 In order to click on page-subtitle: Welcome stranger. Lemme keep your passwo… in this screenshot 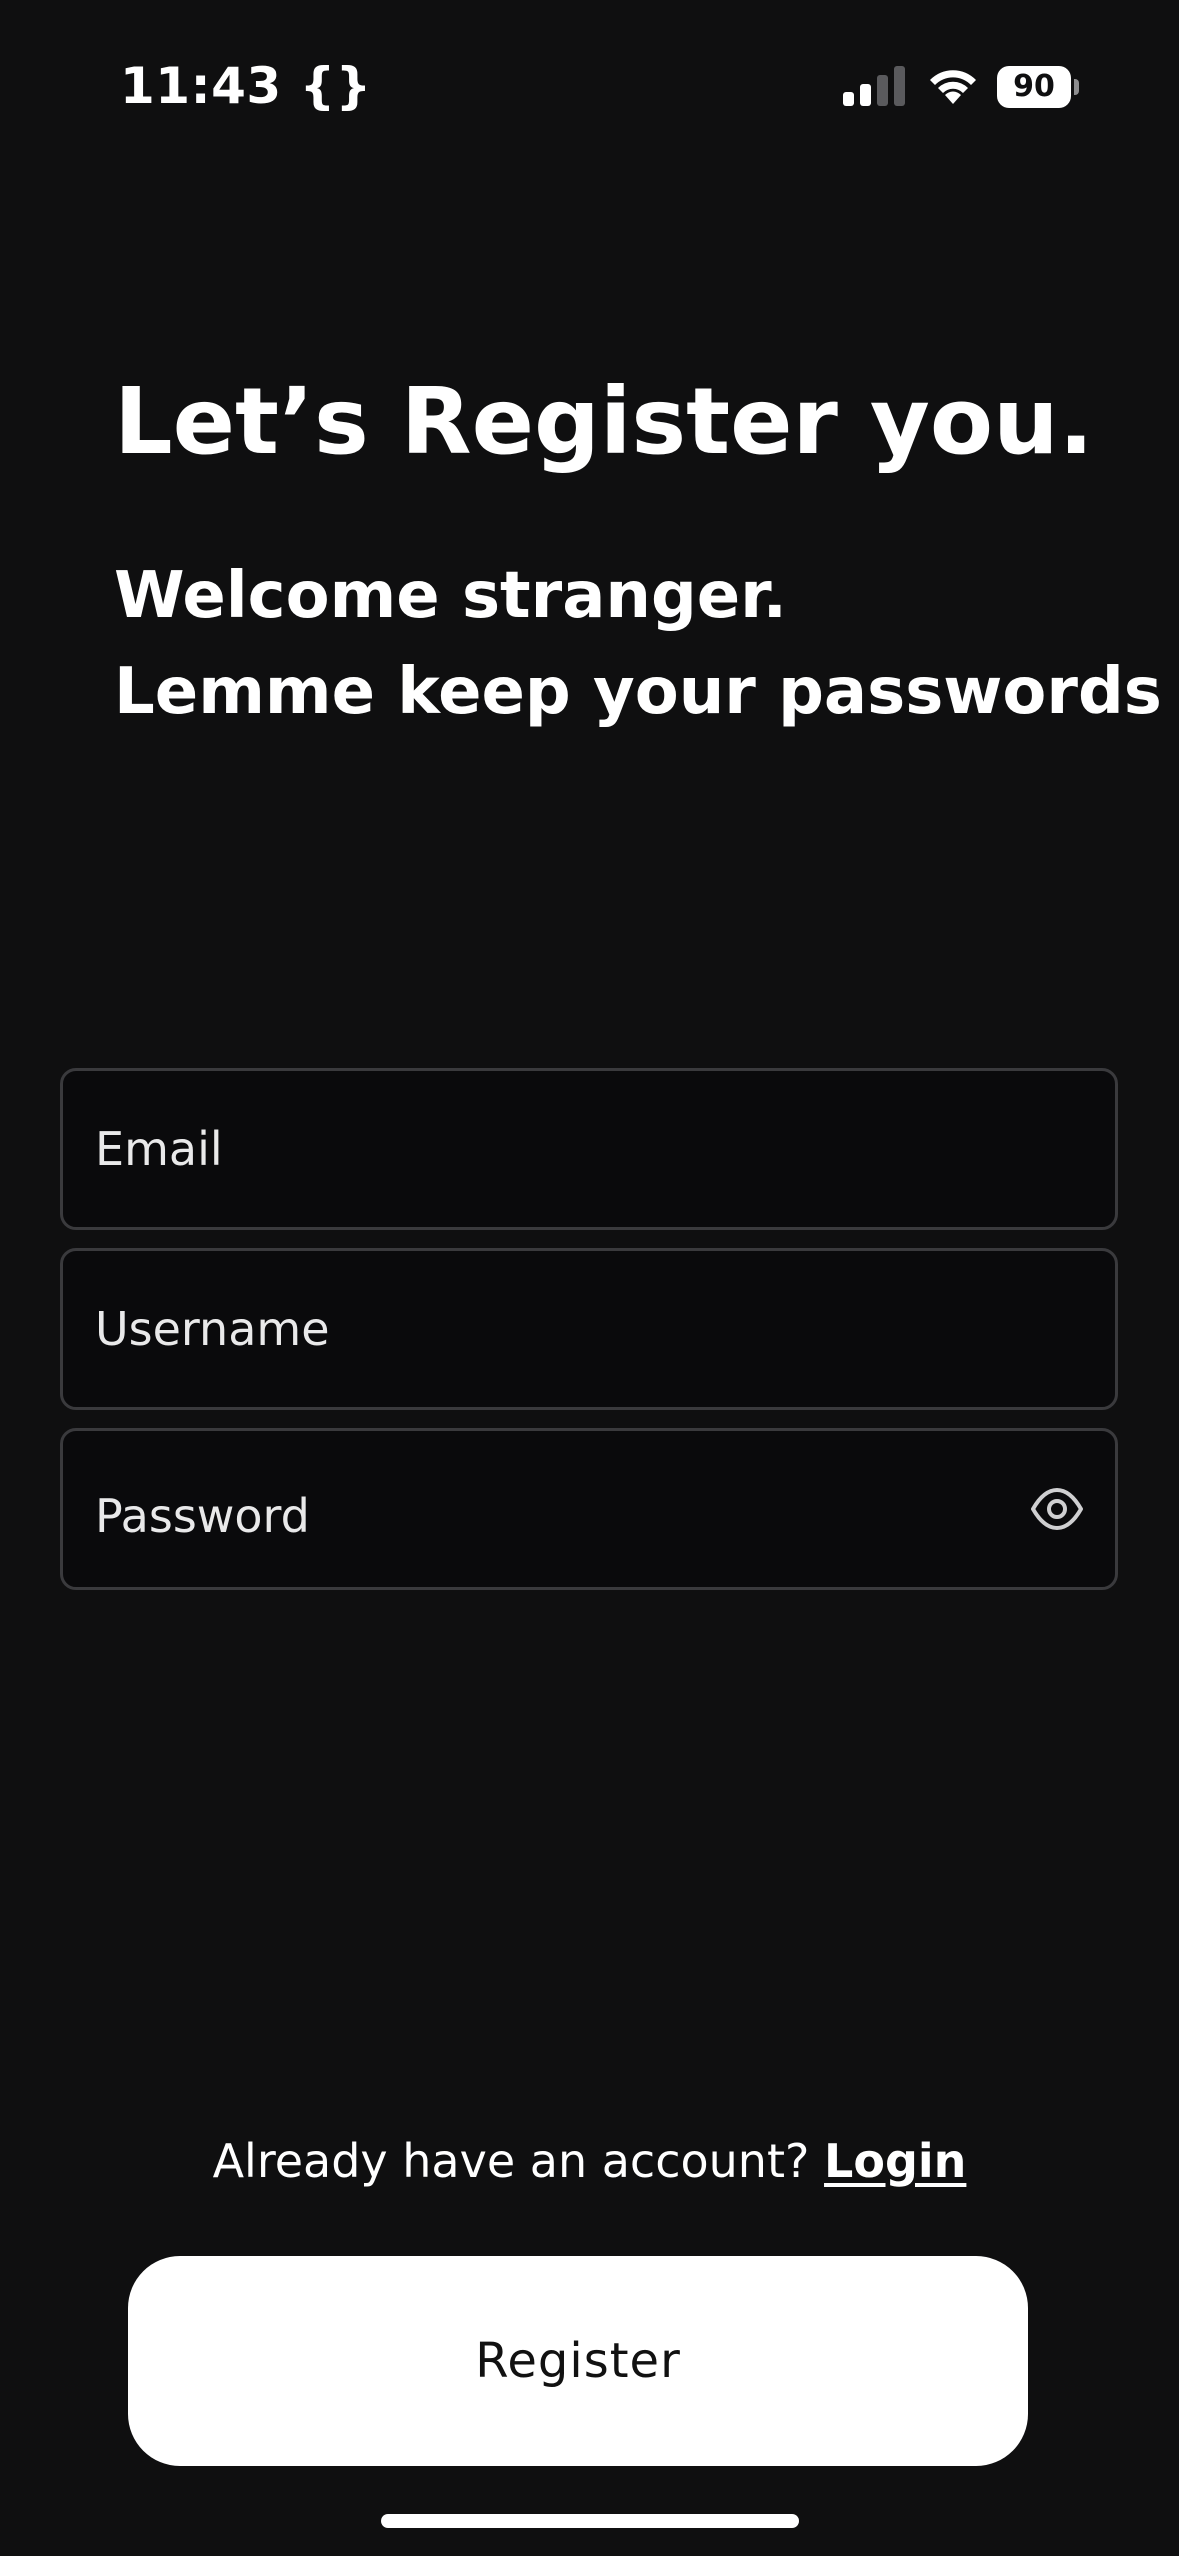, I will do `click(638, 644)`.